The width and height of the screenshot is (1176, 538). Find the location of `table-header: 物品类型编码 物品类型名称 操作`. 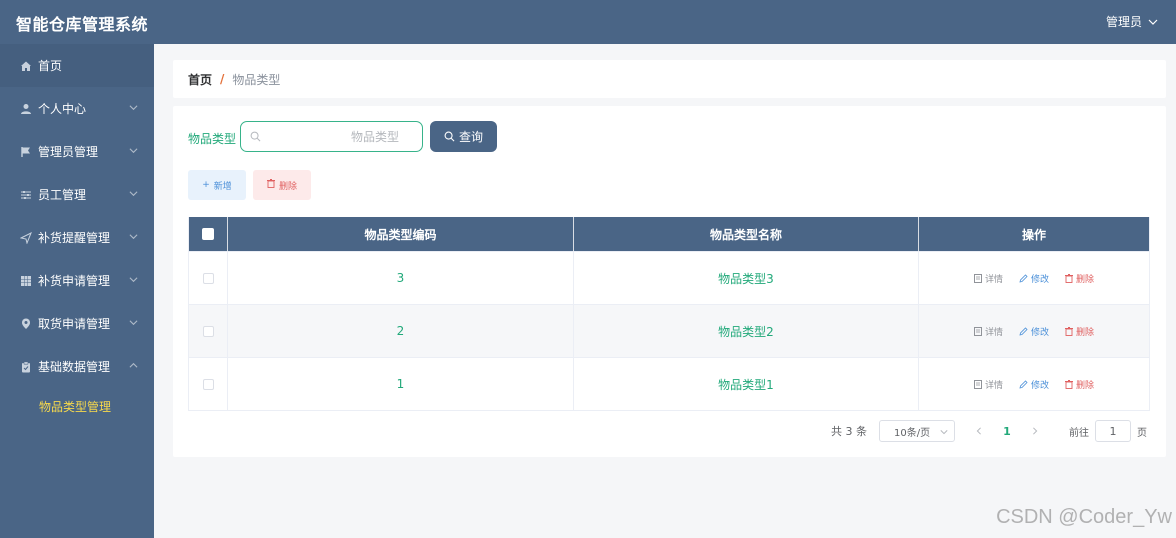

table-header: 物品类型编码 物品类型名称 操作 is located at coordinates (669, 234).